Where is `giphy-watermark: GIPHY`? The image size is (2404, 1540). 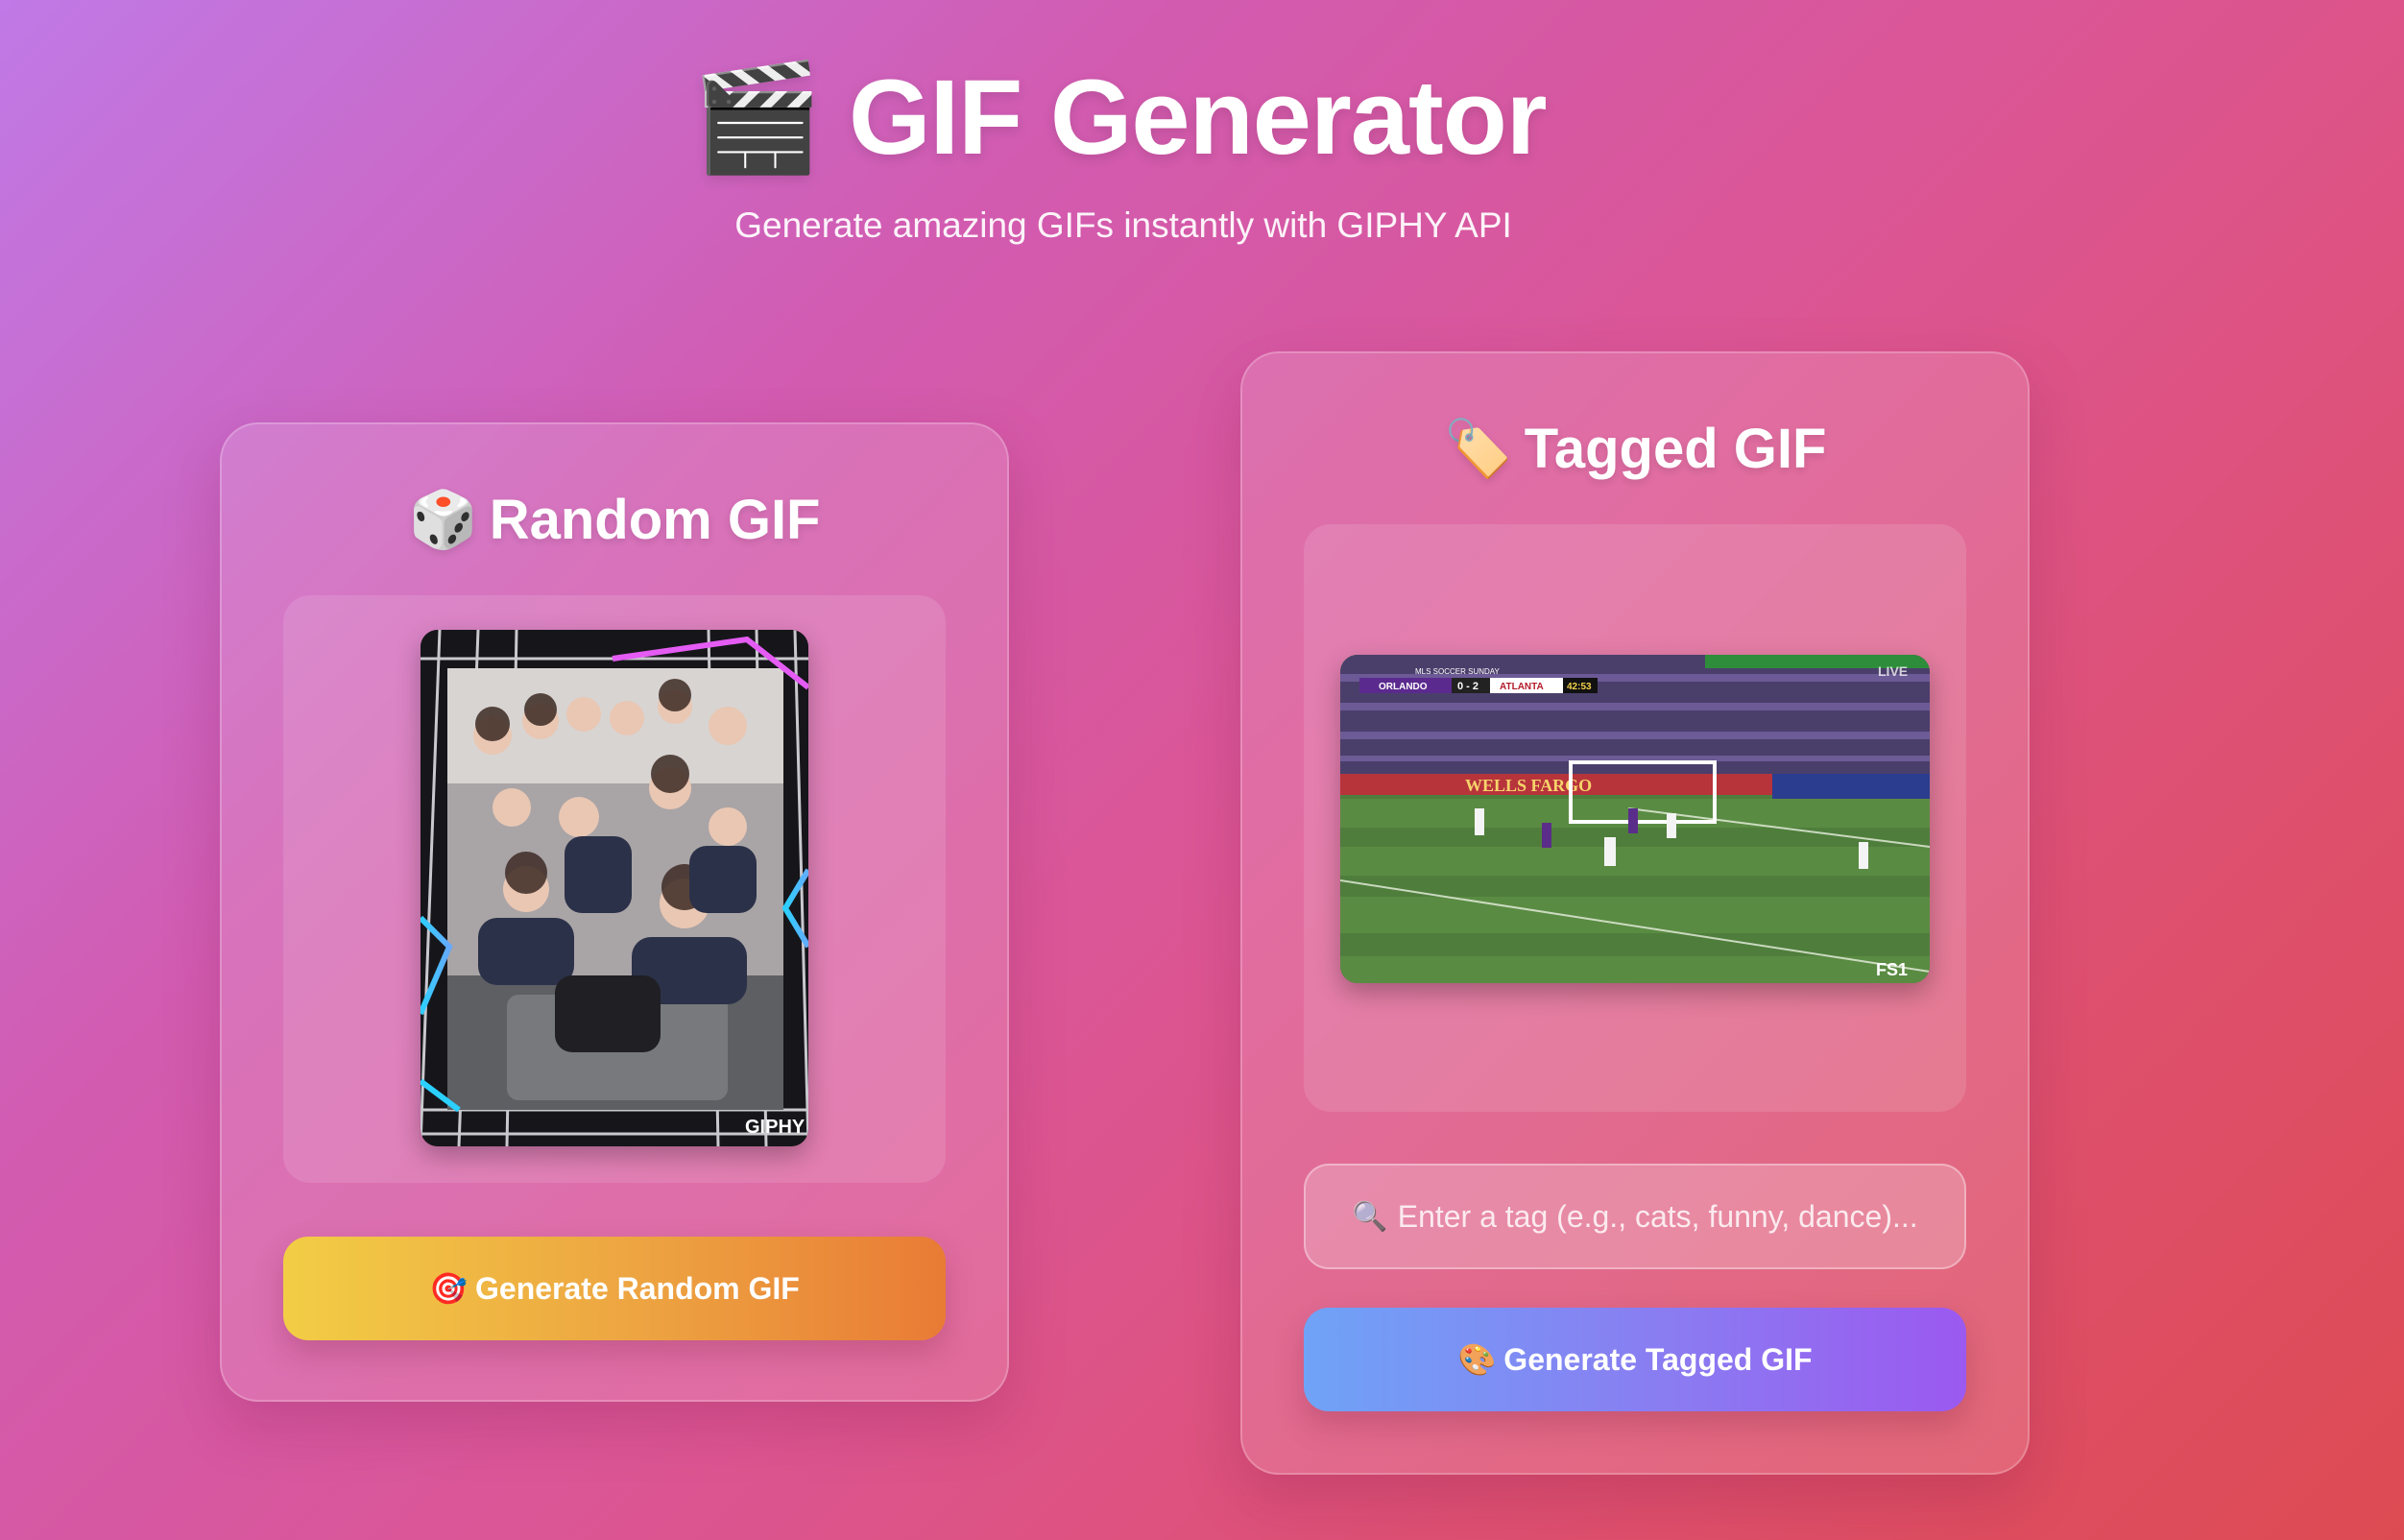
giphy-watermark: GIPHY is located at coordinates (775, 1127).